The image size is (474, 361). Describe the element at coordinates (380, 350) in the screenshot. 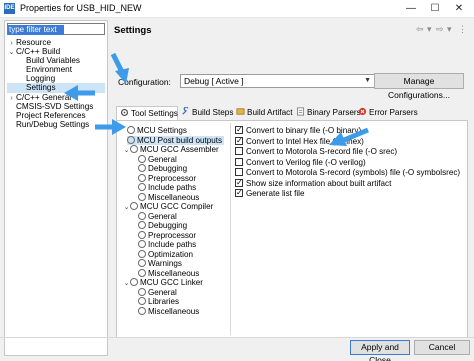

I see `apply-and-close-button: Apply and Close` at that location.